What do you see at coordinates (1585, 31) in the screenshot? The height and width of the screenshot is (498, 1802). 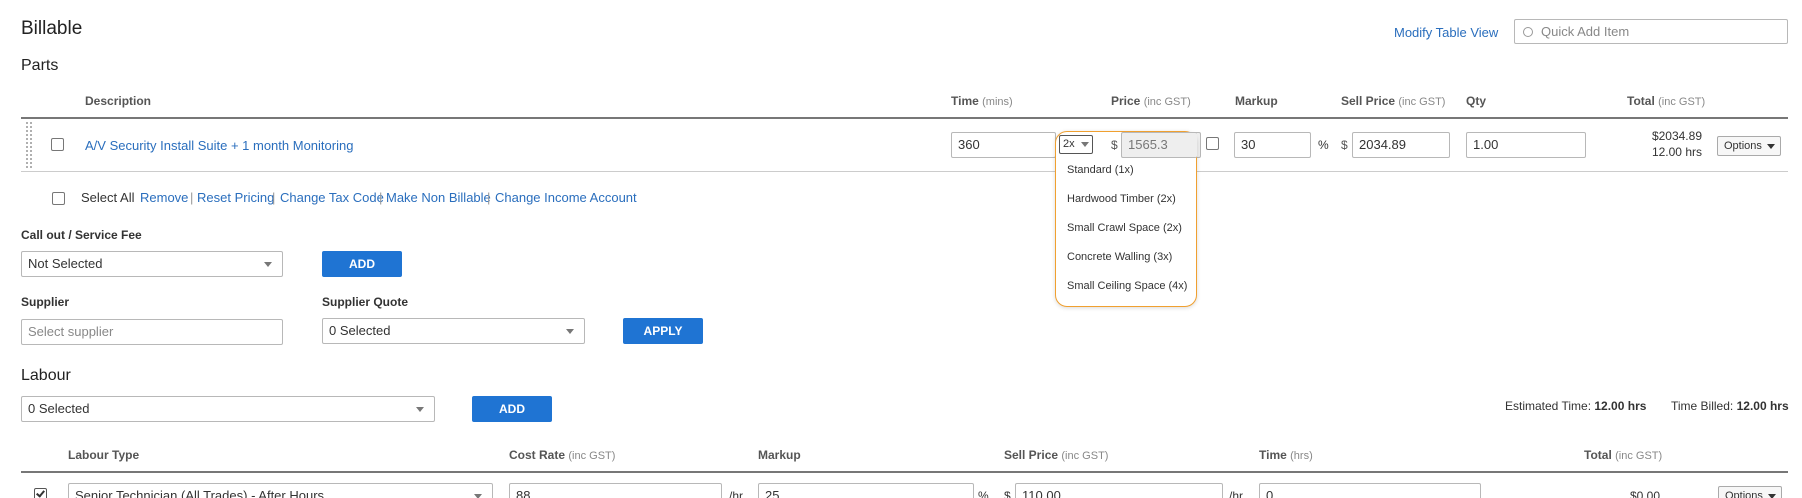 I see `quick-add-placeholder: Quick Add Item` at bounding box center [1585, 31].